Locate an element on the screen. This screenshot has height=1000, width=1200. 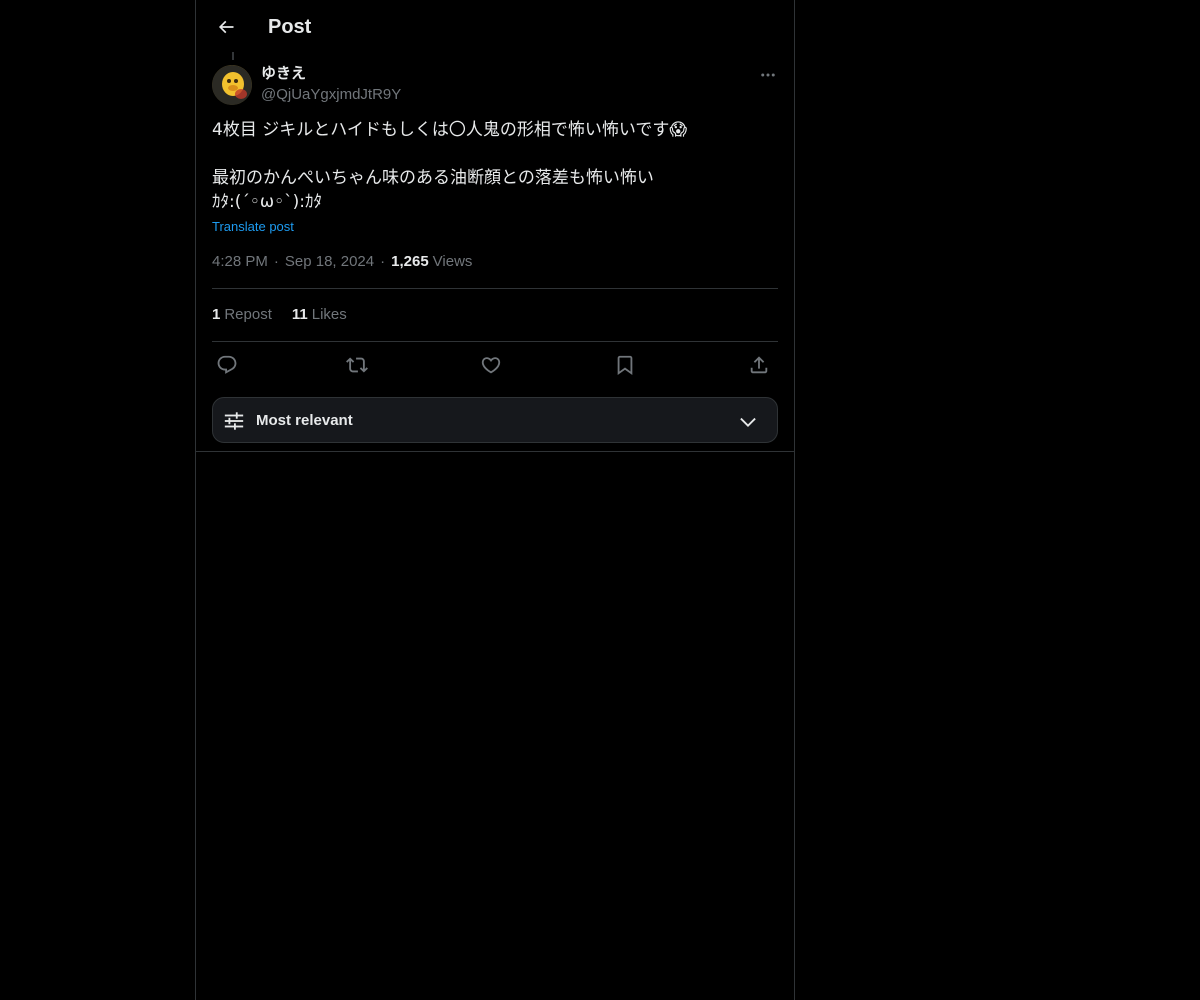
sliders-icon is located at coordinates (234, 421).